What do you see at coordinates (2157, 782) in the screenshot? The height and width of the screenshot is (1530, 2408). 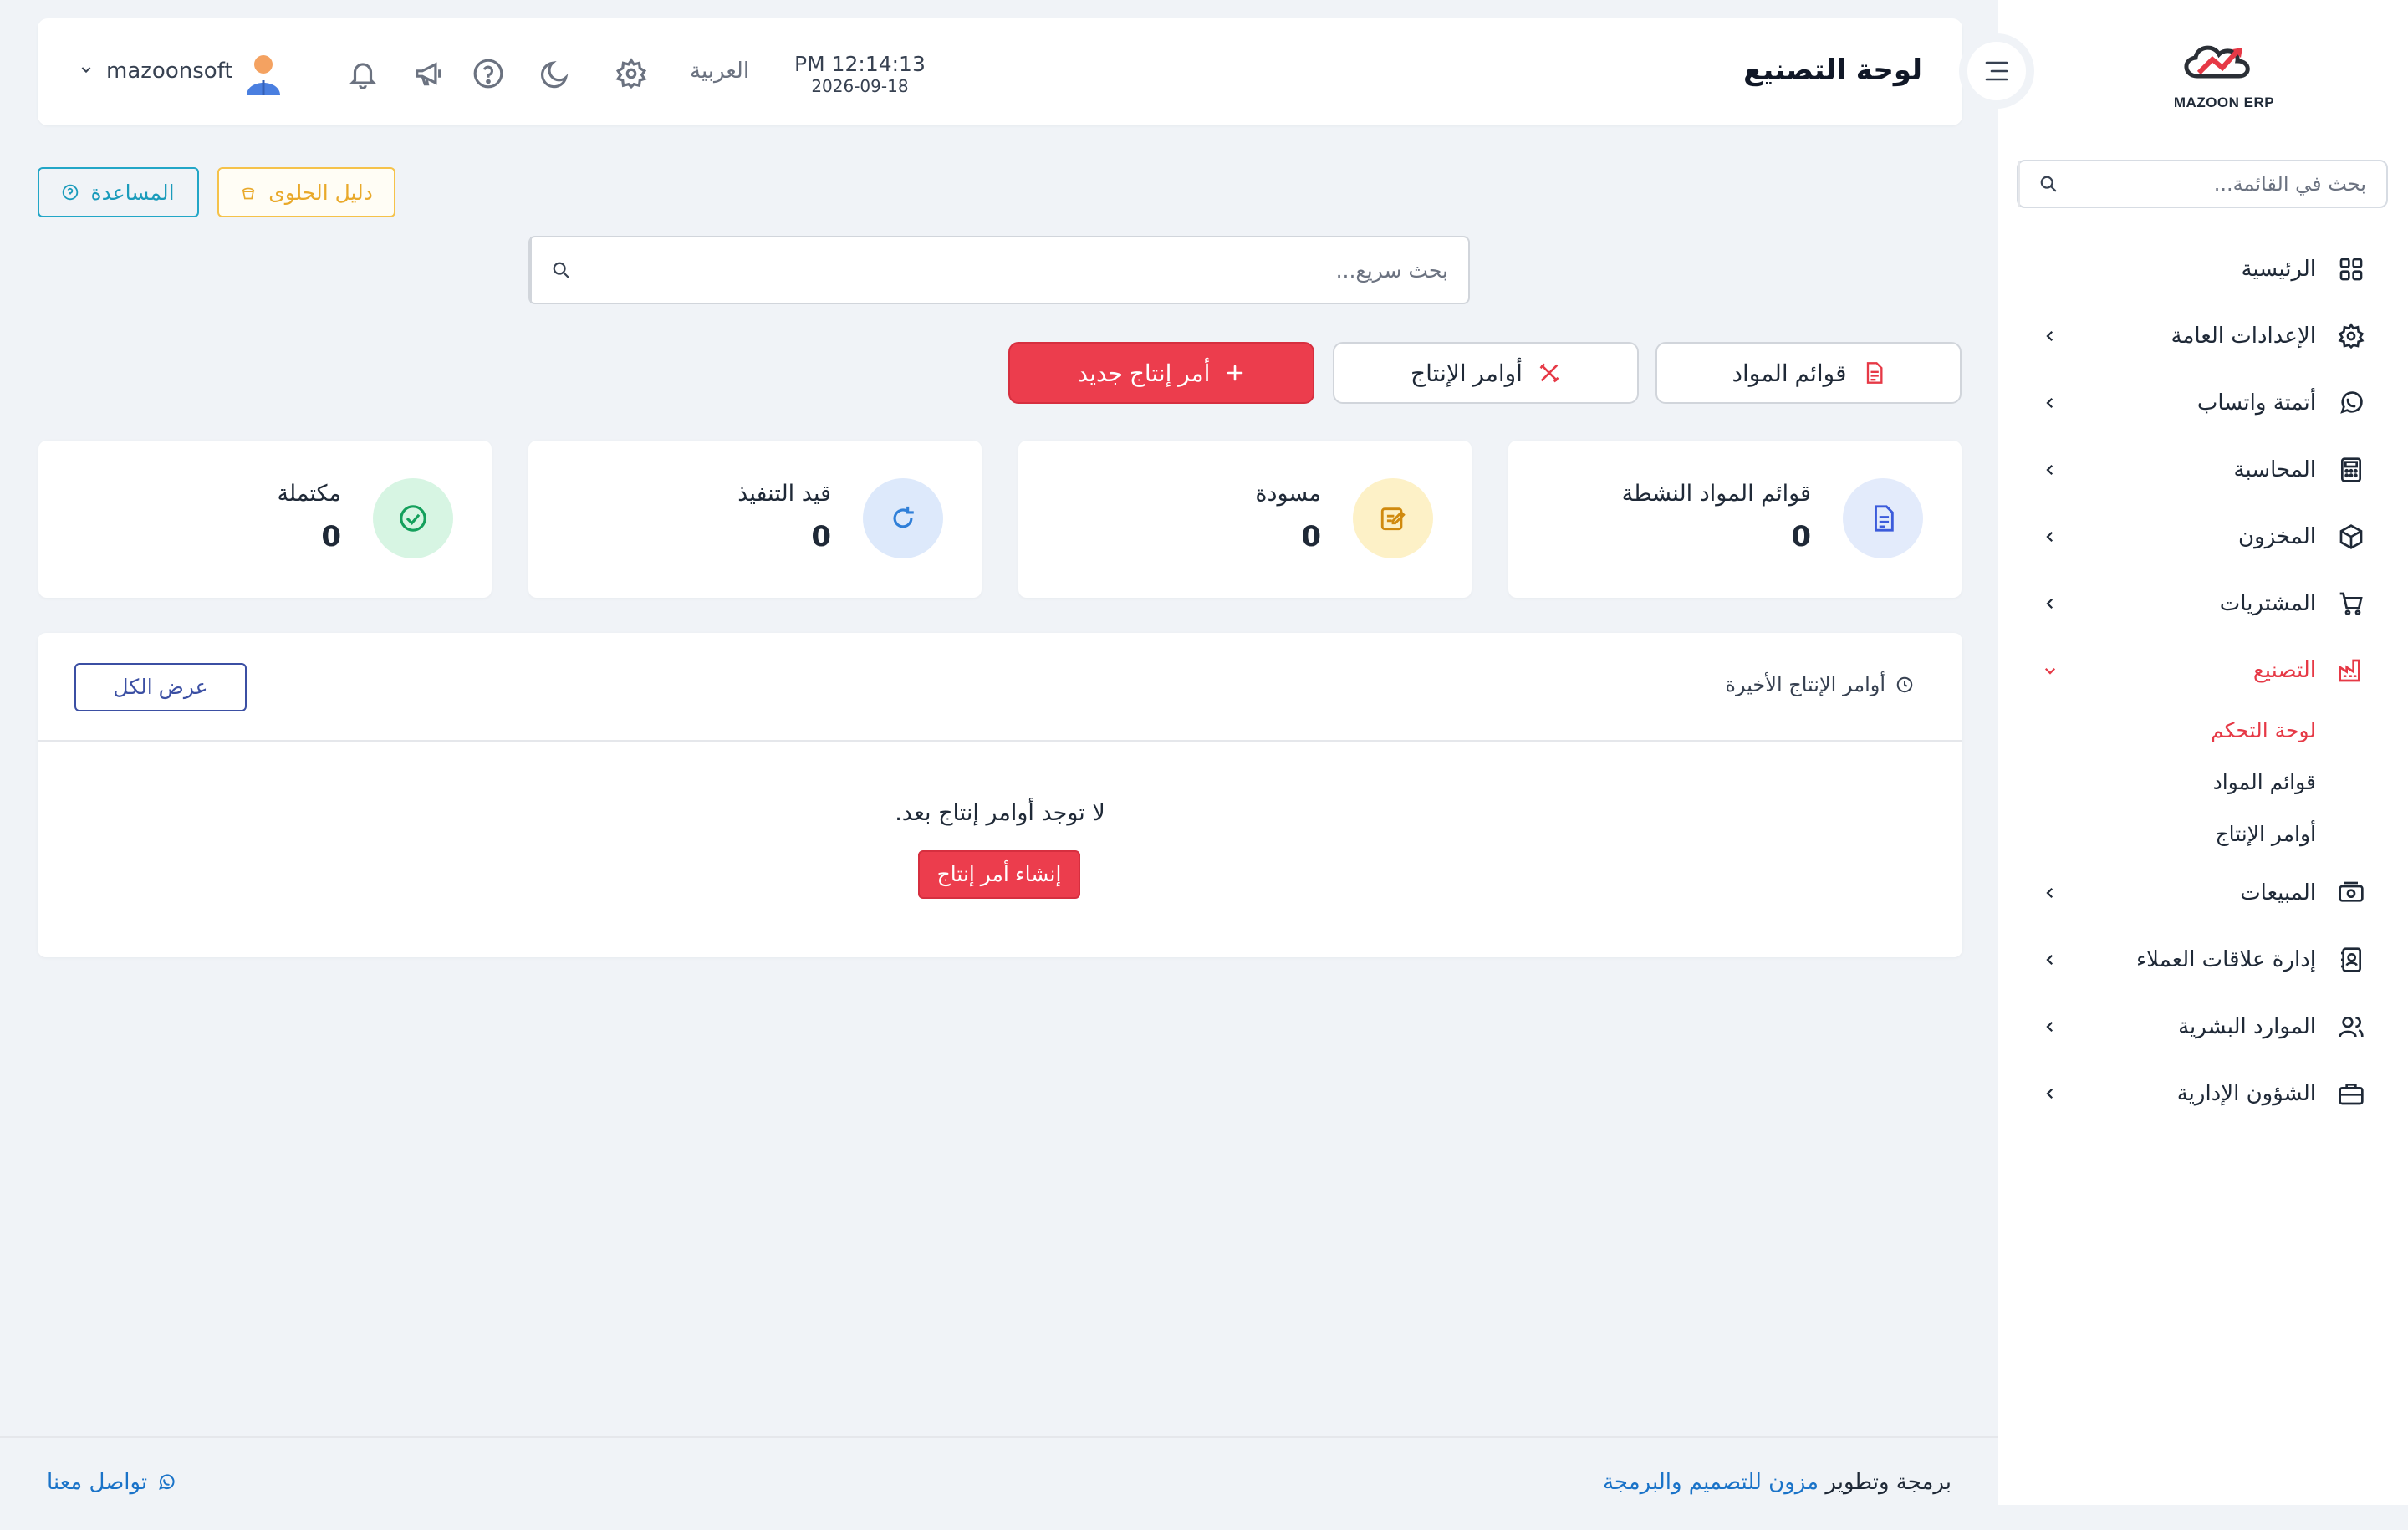 I see `submenu-item-bom: قوائم المواد` at bounding box center [2157, 782].